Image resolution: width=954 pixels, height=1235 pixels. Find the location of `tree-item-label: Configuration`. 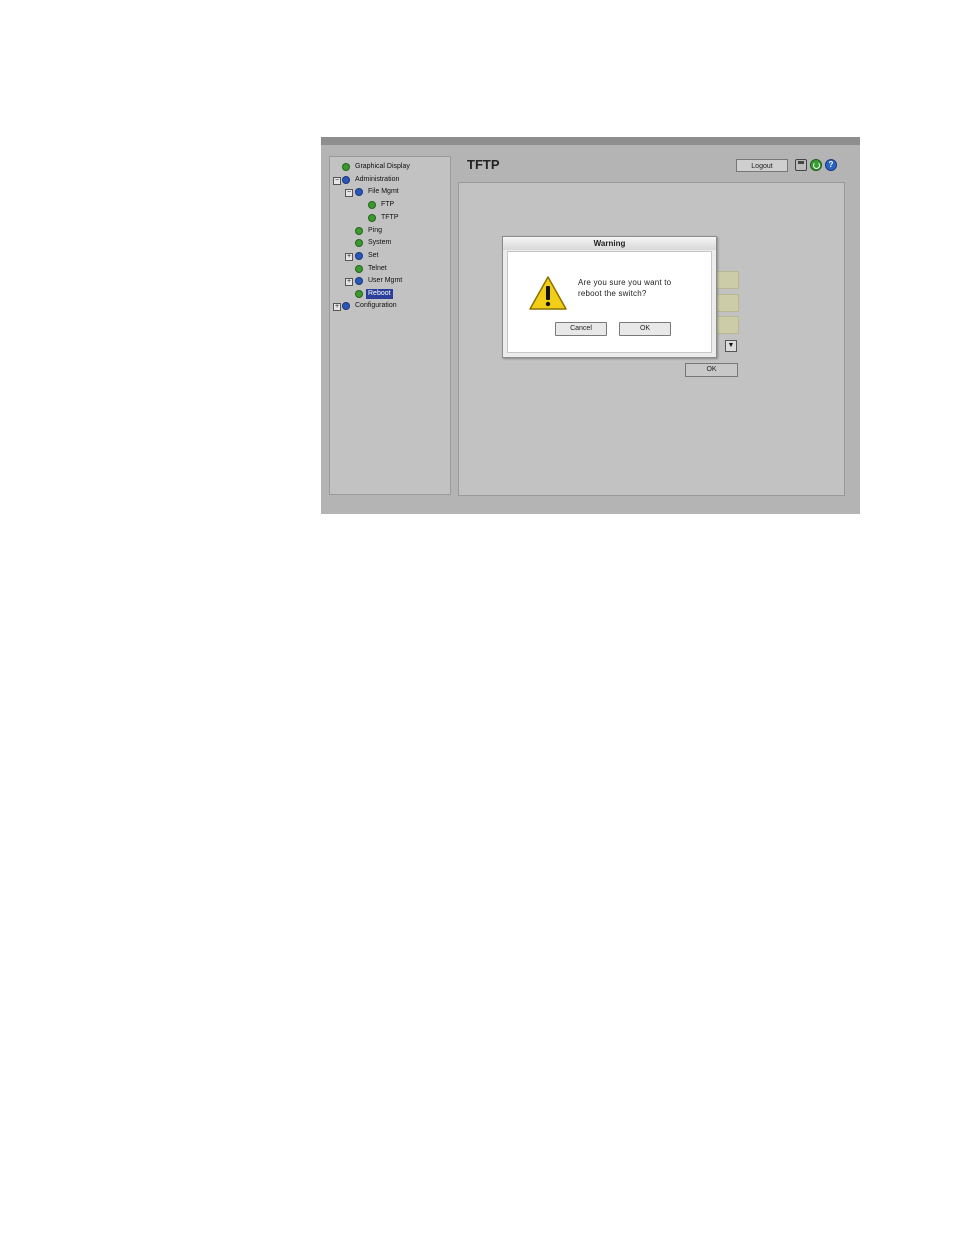

tree-item-label: Configuration is located at coordinates (376, 305).